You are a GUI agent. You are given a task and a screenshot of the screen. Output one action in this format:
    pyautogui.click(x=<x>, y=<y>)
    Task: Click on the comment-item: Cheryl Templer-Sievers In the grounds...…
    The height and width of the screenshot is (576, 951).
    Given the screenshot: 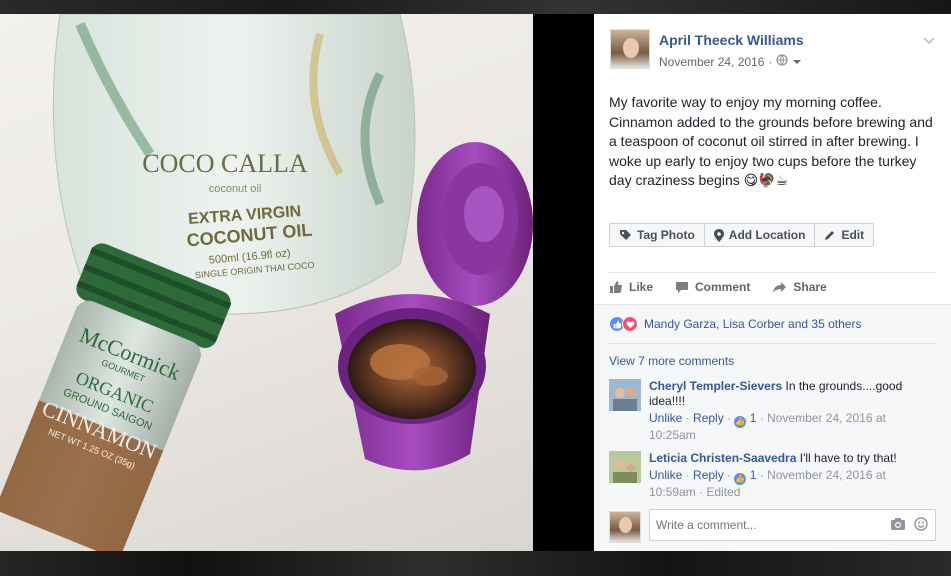 What is the action you would take?
    pyautogui.click(x=769, y=411)
    